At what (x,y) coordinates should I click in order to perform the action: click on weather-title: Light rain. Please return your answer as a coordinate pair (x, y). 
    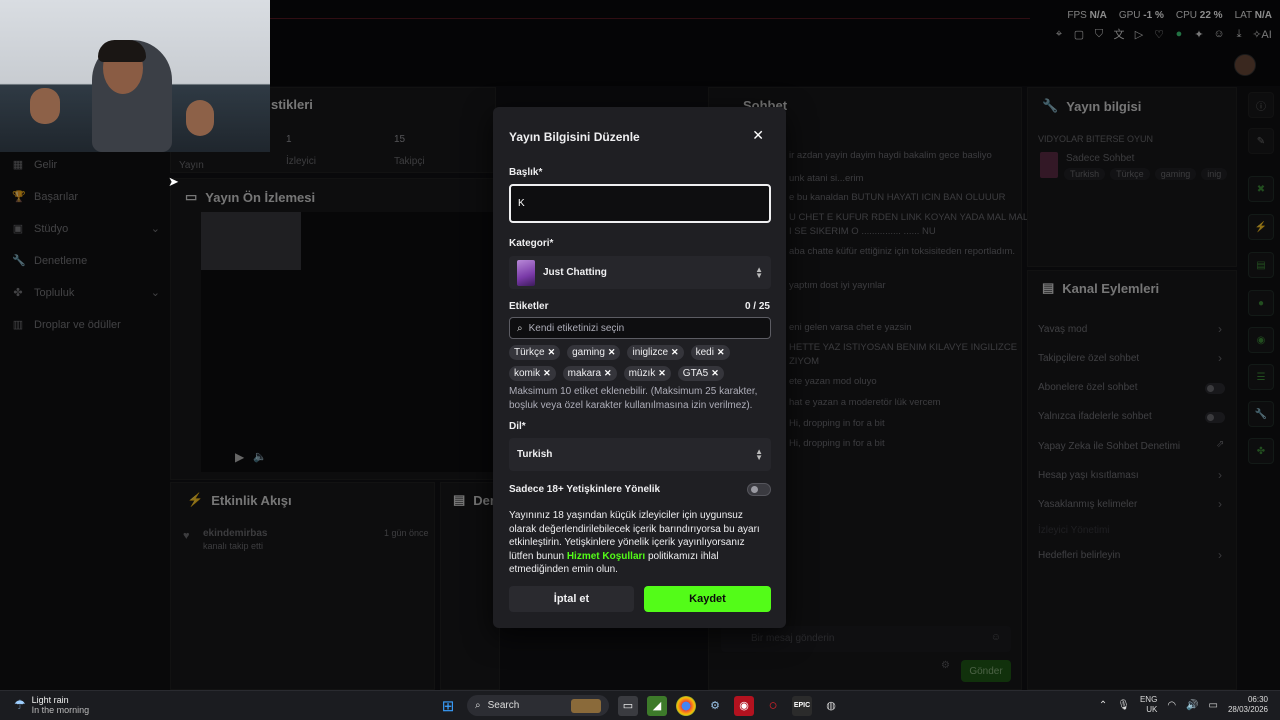
    Looking at the image, I should click on (50, 700).